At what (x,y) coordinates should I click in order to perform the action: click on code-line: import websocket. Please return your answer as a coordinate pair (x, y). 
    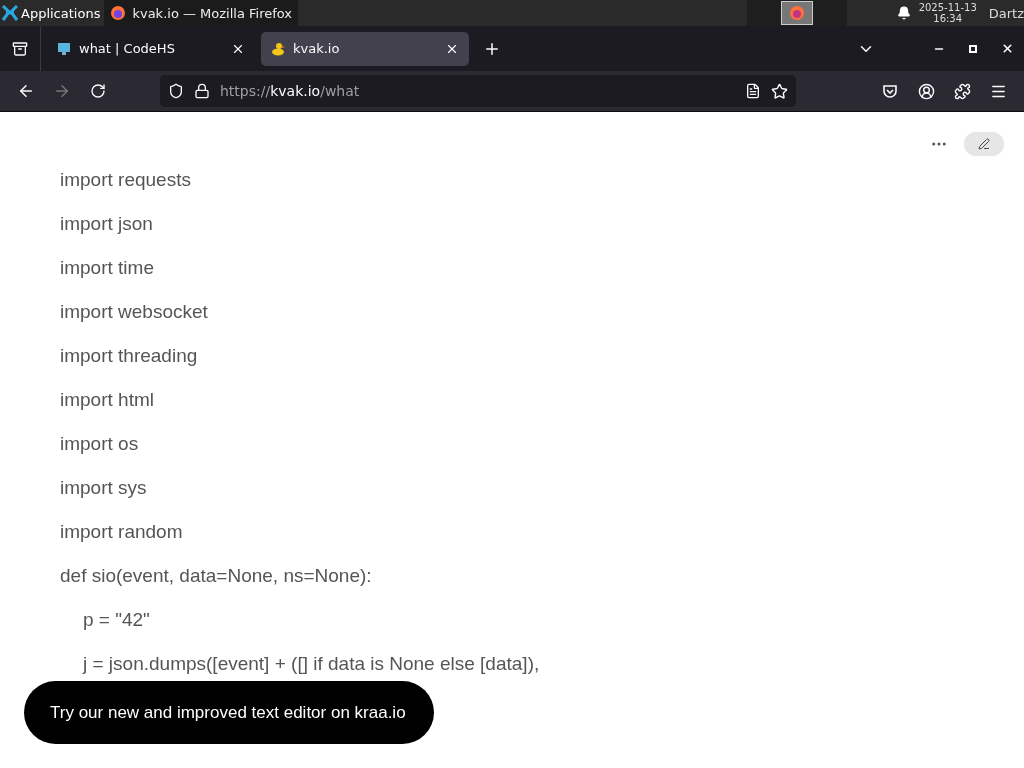
    Looking at the image, I should click on (134, 311).